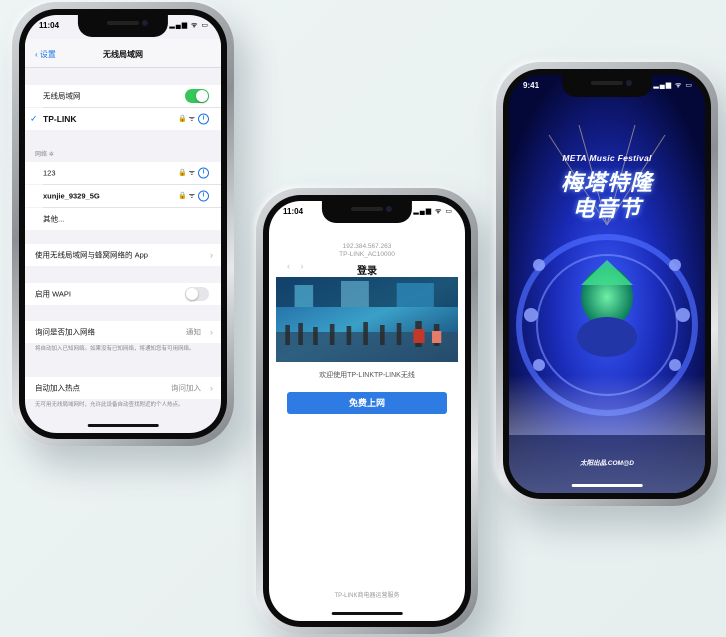  Describe the element at coordinates (367, 596) in the screenshot. I see `portal-footer: TP-LINK商电器运营服务` at that location.